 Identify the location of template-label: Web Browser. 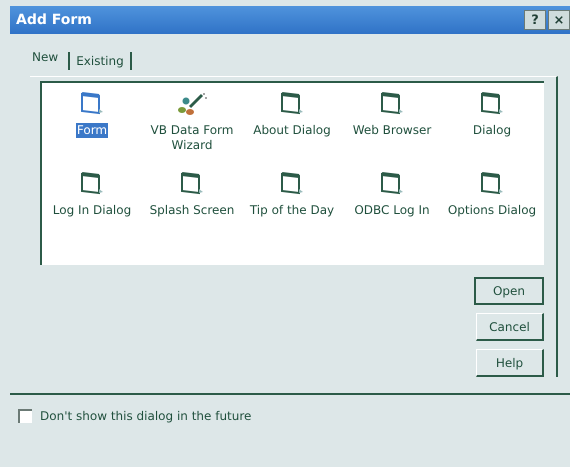
(392, 130).